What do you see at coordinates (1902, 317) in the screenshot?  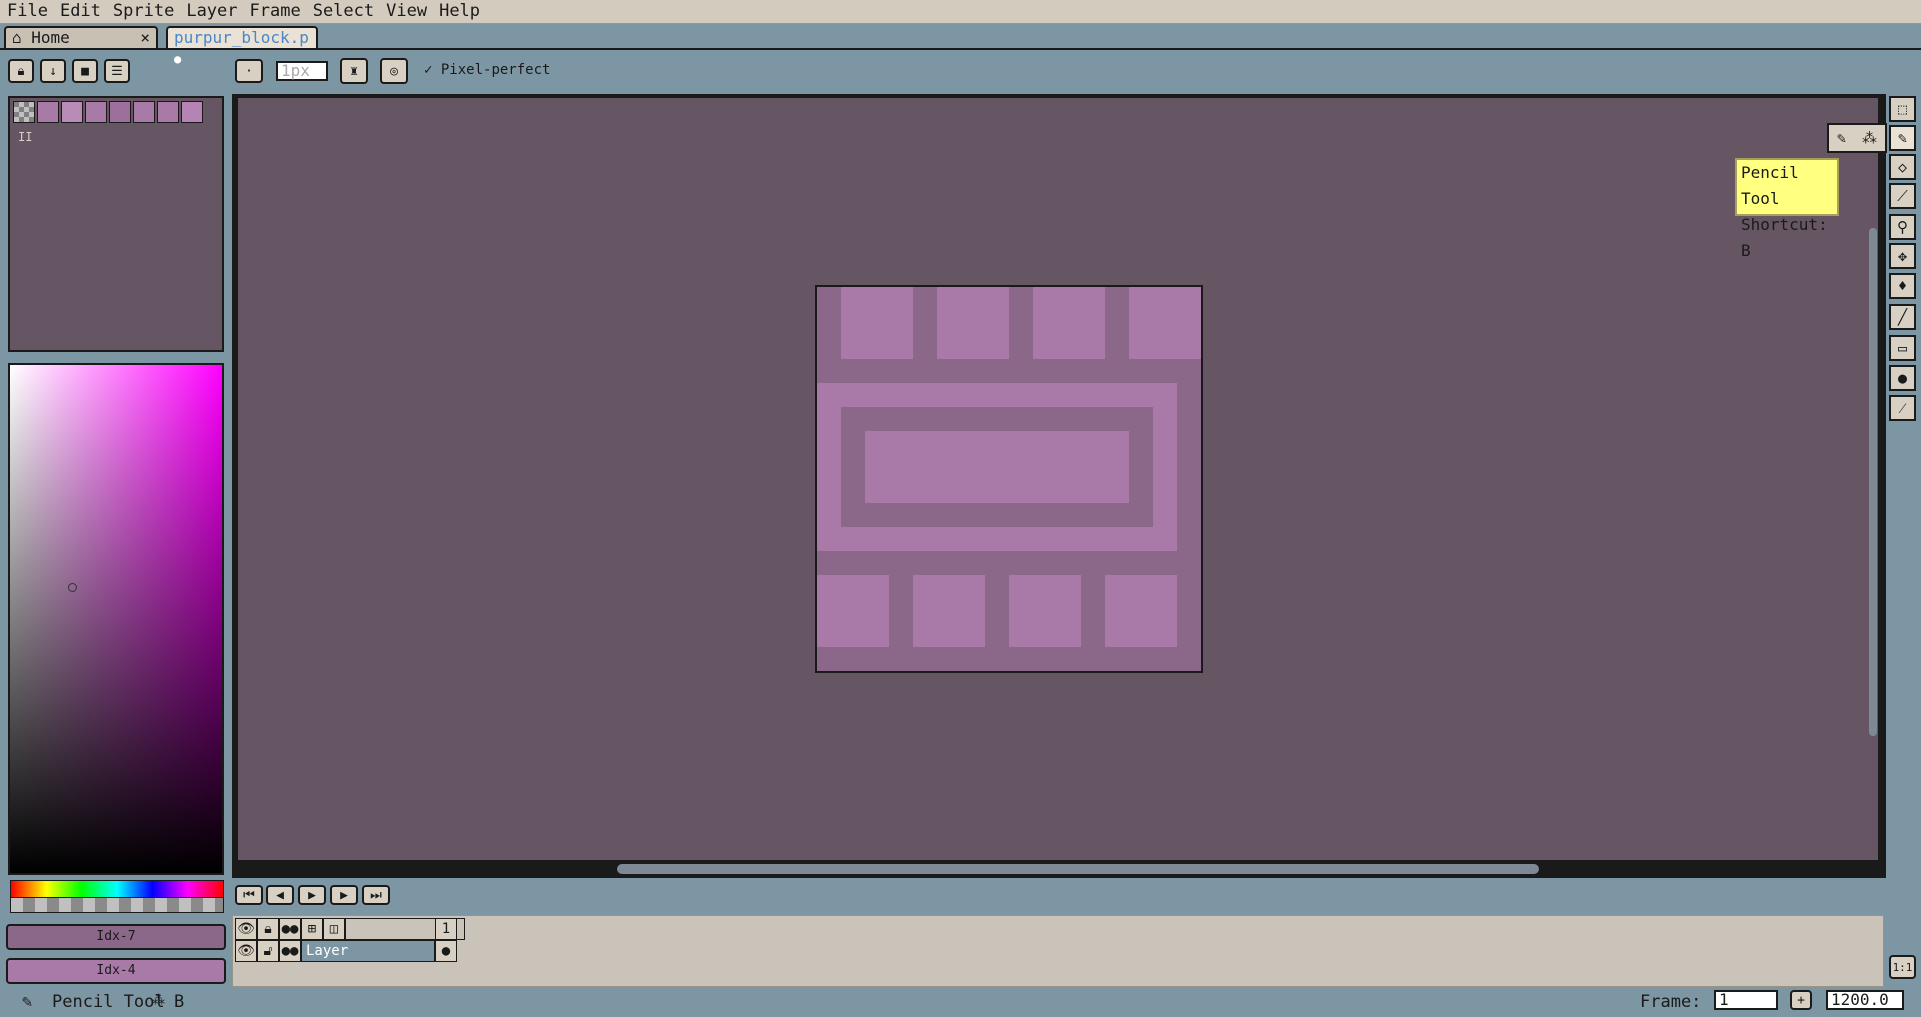 I see `line-icon: ╱` at bounding box center [1902, 317].